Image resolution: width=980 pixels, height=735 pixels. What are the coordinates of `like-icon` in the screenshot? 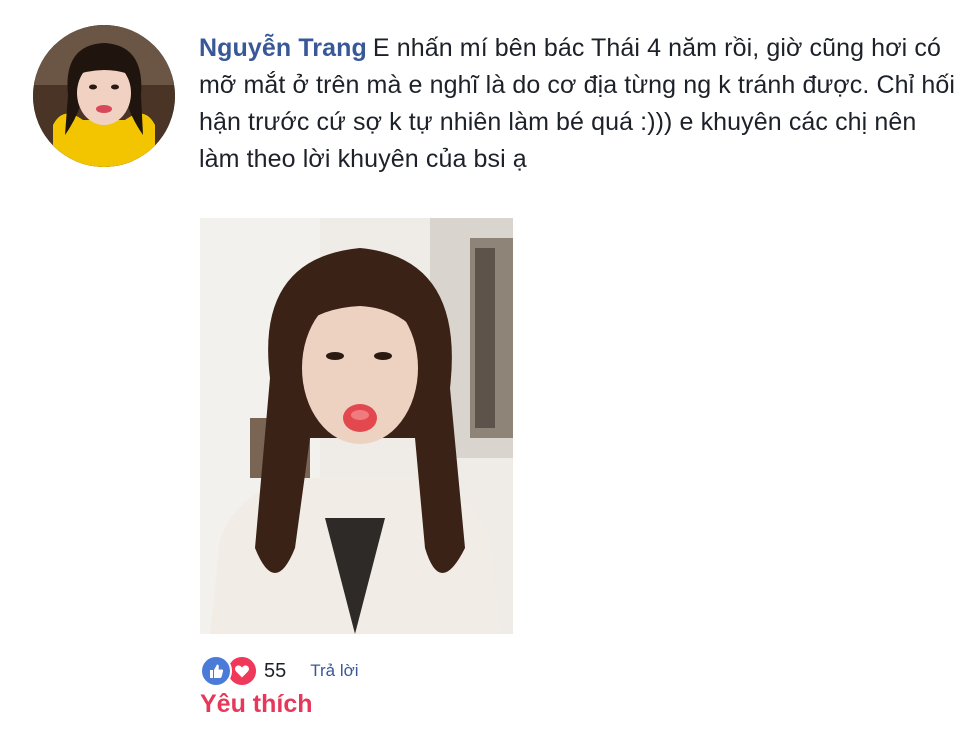 It's located at (216, 671).